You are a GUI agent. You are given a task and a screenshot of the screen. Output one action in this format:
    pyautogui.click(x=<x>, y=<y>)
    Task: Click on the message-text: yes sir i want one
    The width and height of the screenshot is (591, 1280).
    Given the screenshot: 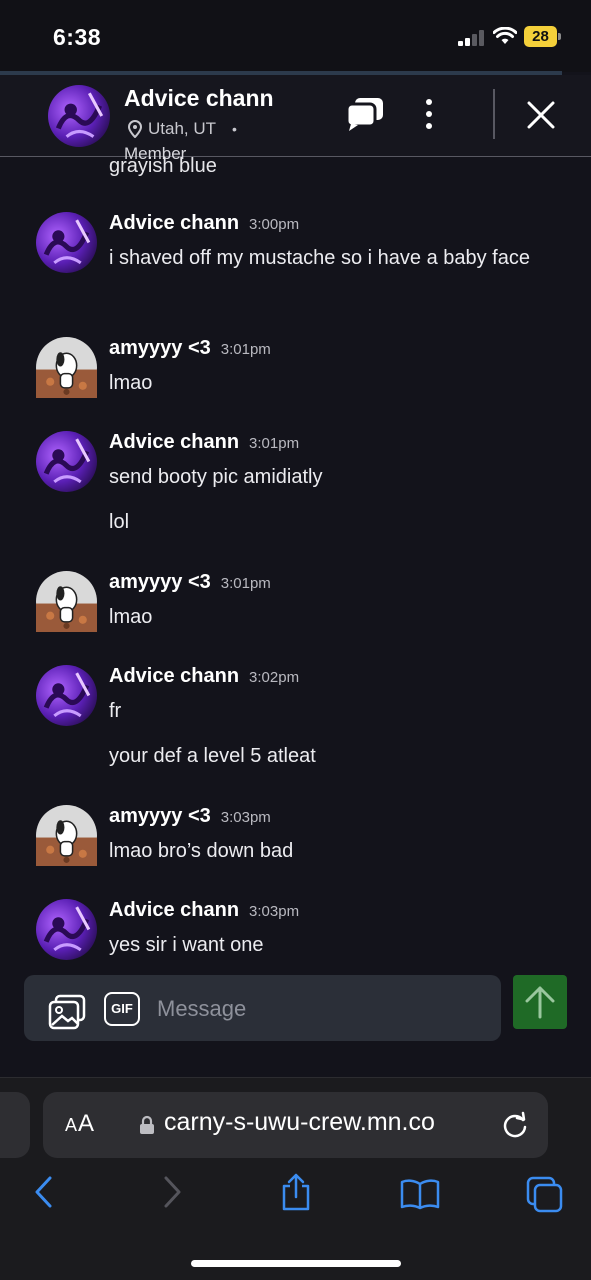 What is the action you would take?
    pyautogui.click(x=186, y=945)
    